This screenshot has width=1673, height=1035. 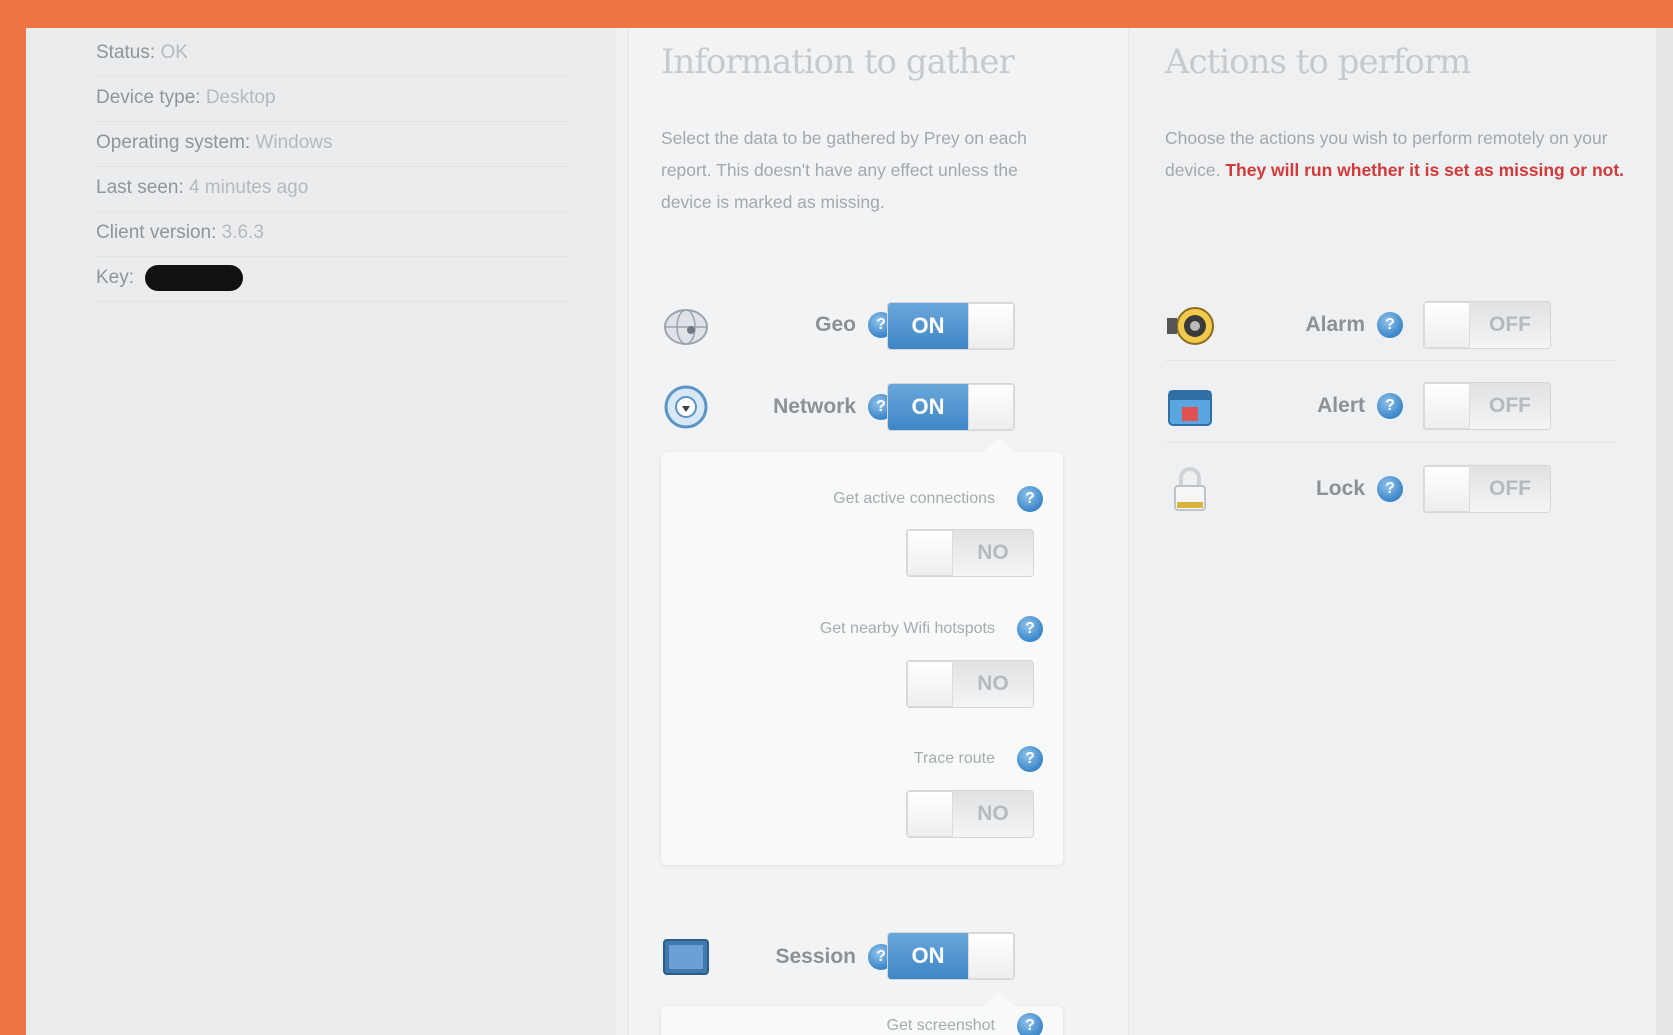 What do you see at coordinates (248, 187) in the screenshot?
I see `last-seen-value: 4 minutes ago` at bounding box center [248, 187].